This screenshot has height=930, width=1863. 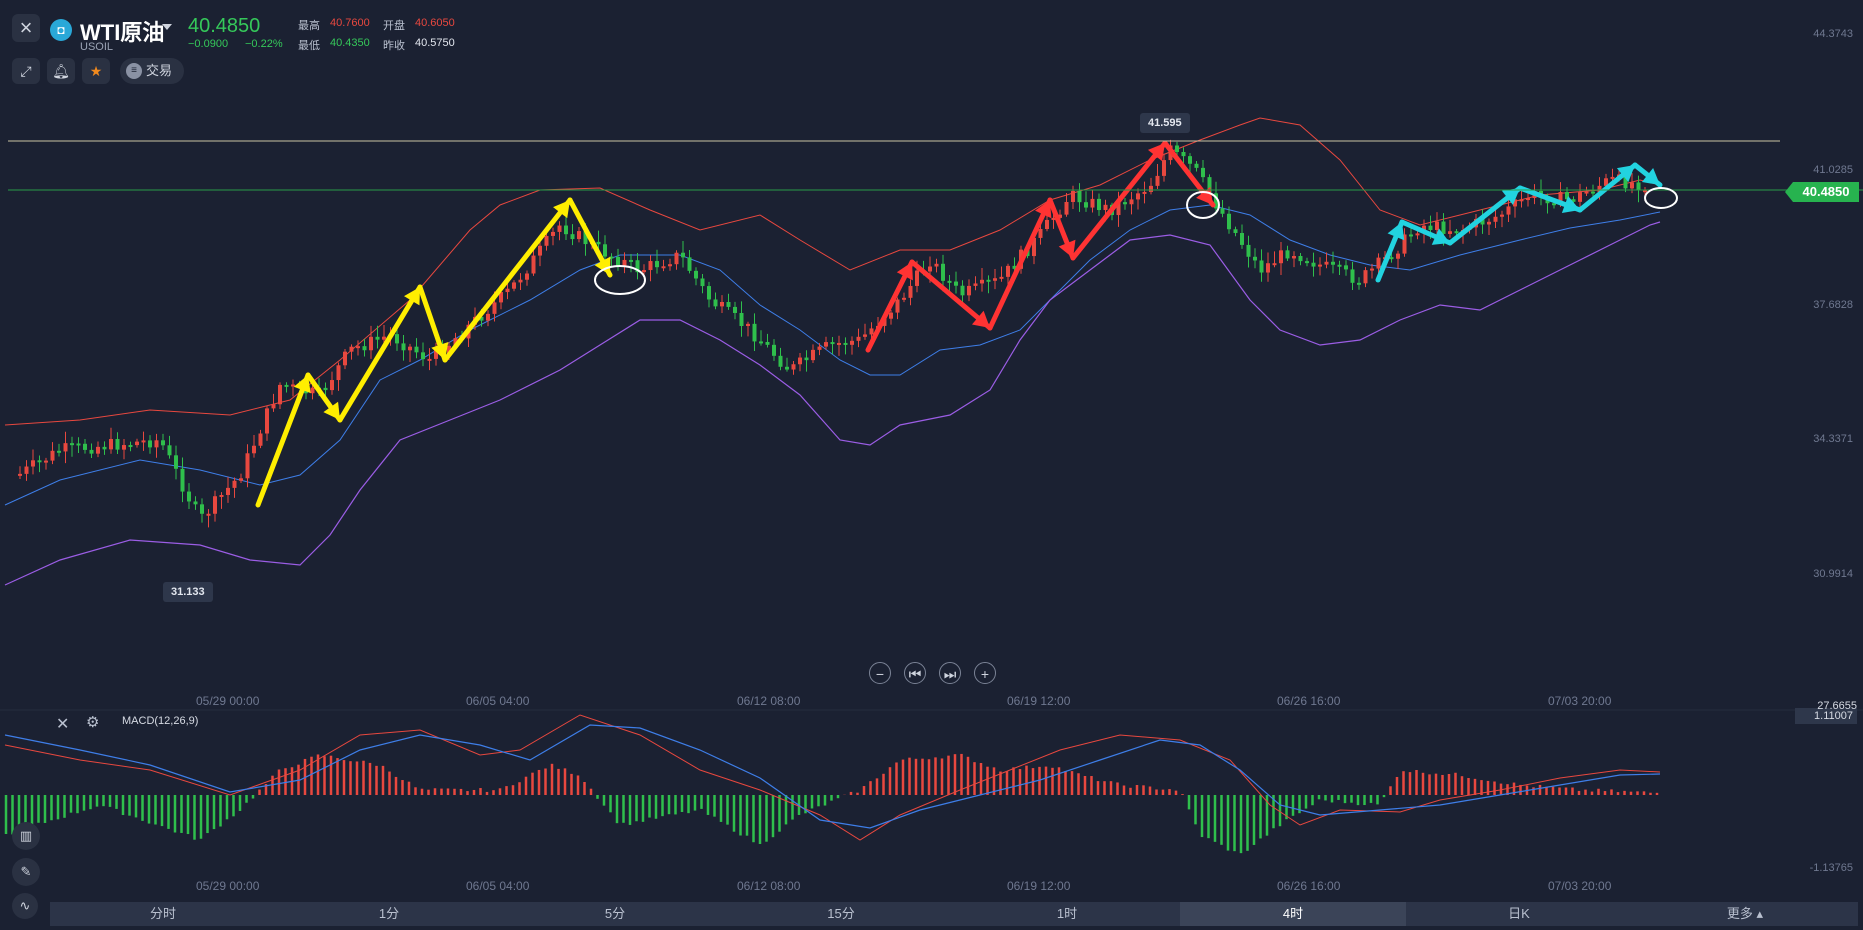 I want to click on tab-timeframe: 1时, so click(x=1067, y=914).